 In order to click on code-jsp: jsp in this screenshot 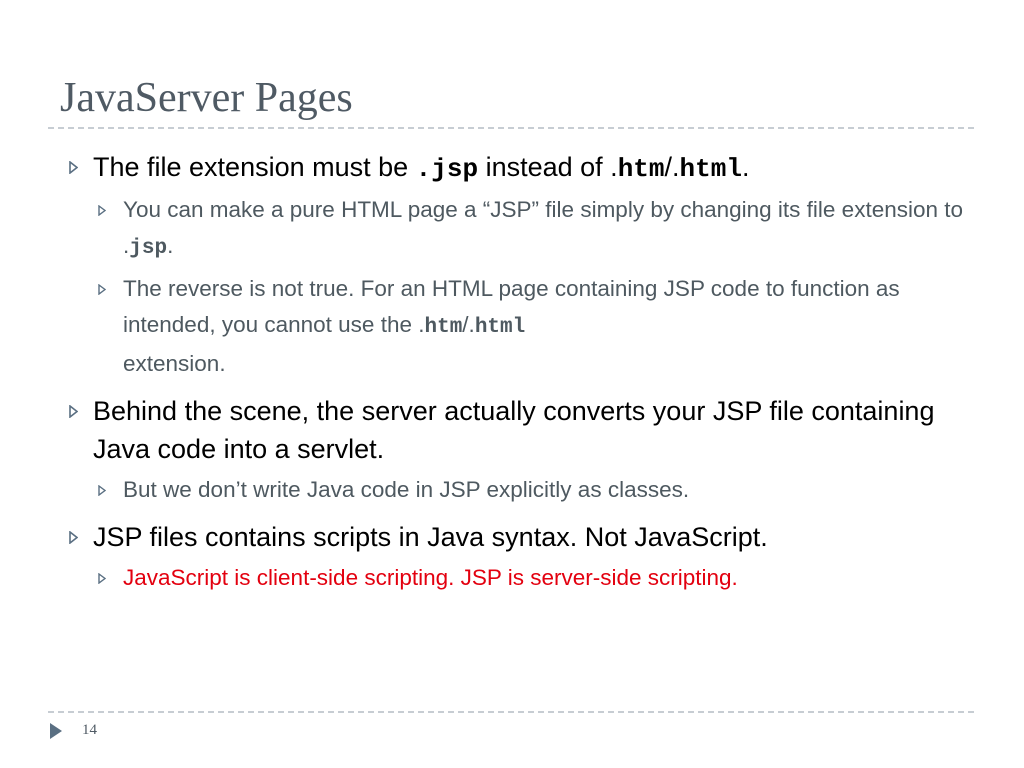, I will do `click(148, 248)`.